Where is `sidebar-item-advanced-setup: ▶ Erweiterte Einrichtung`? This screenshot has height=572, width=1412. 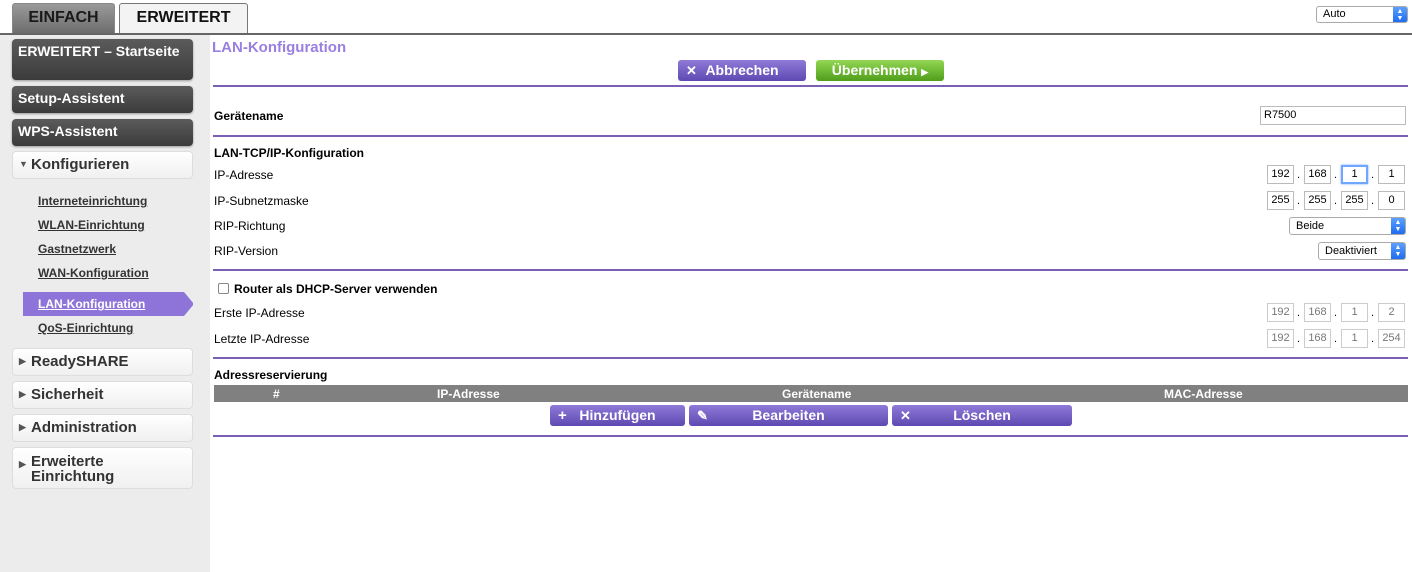 sidebar-item-advanced-setup: ▶ Erweiterte Einrichtung is located at coordinates (102, 468).